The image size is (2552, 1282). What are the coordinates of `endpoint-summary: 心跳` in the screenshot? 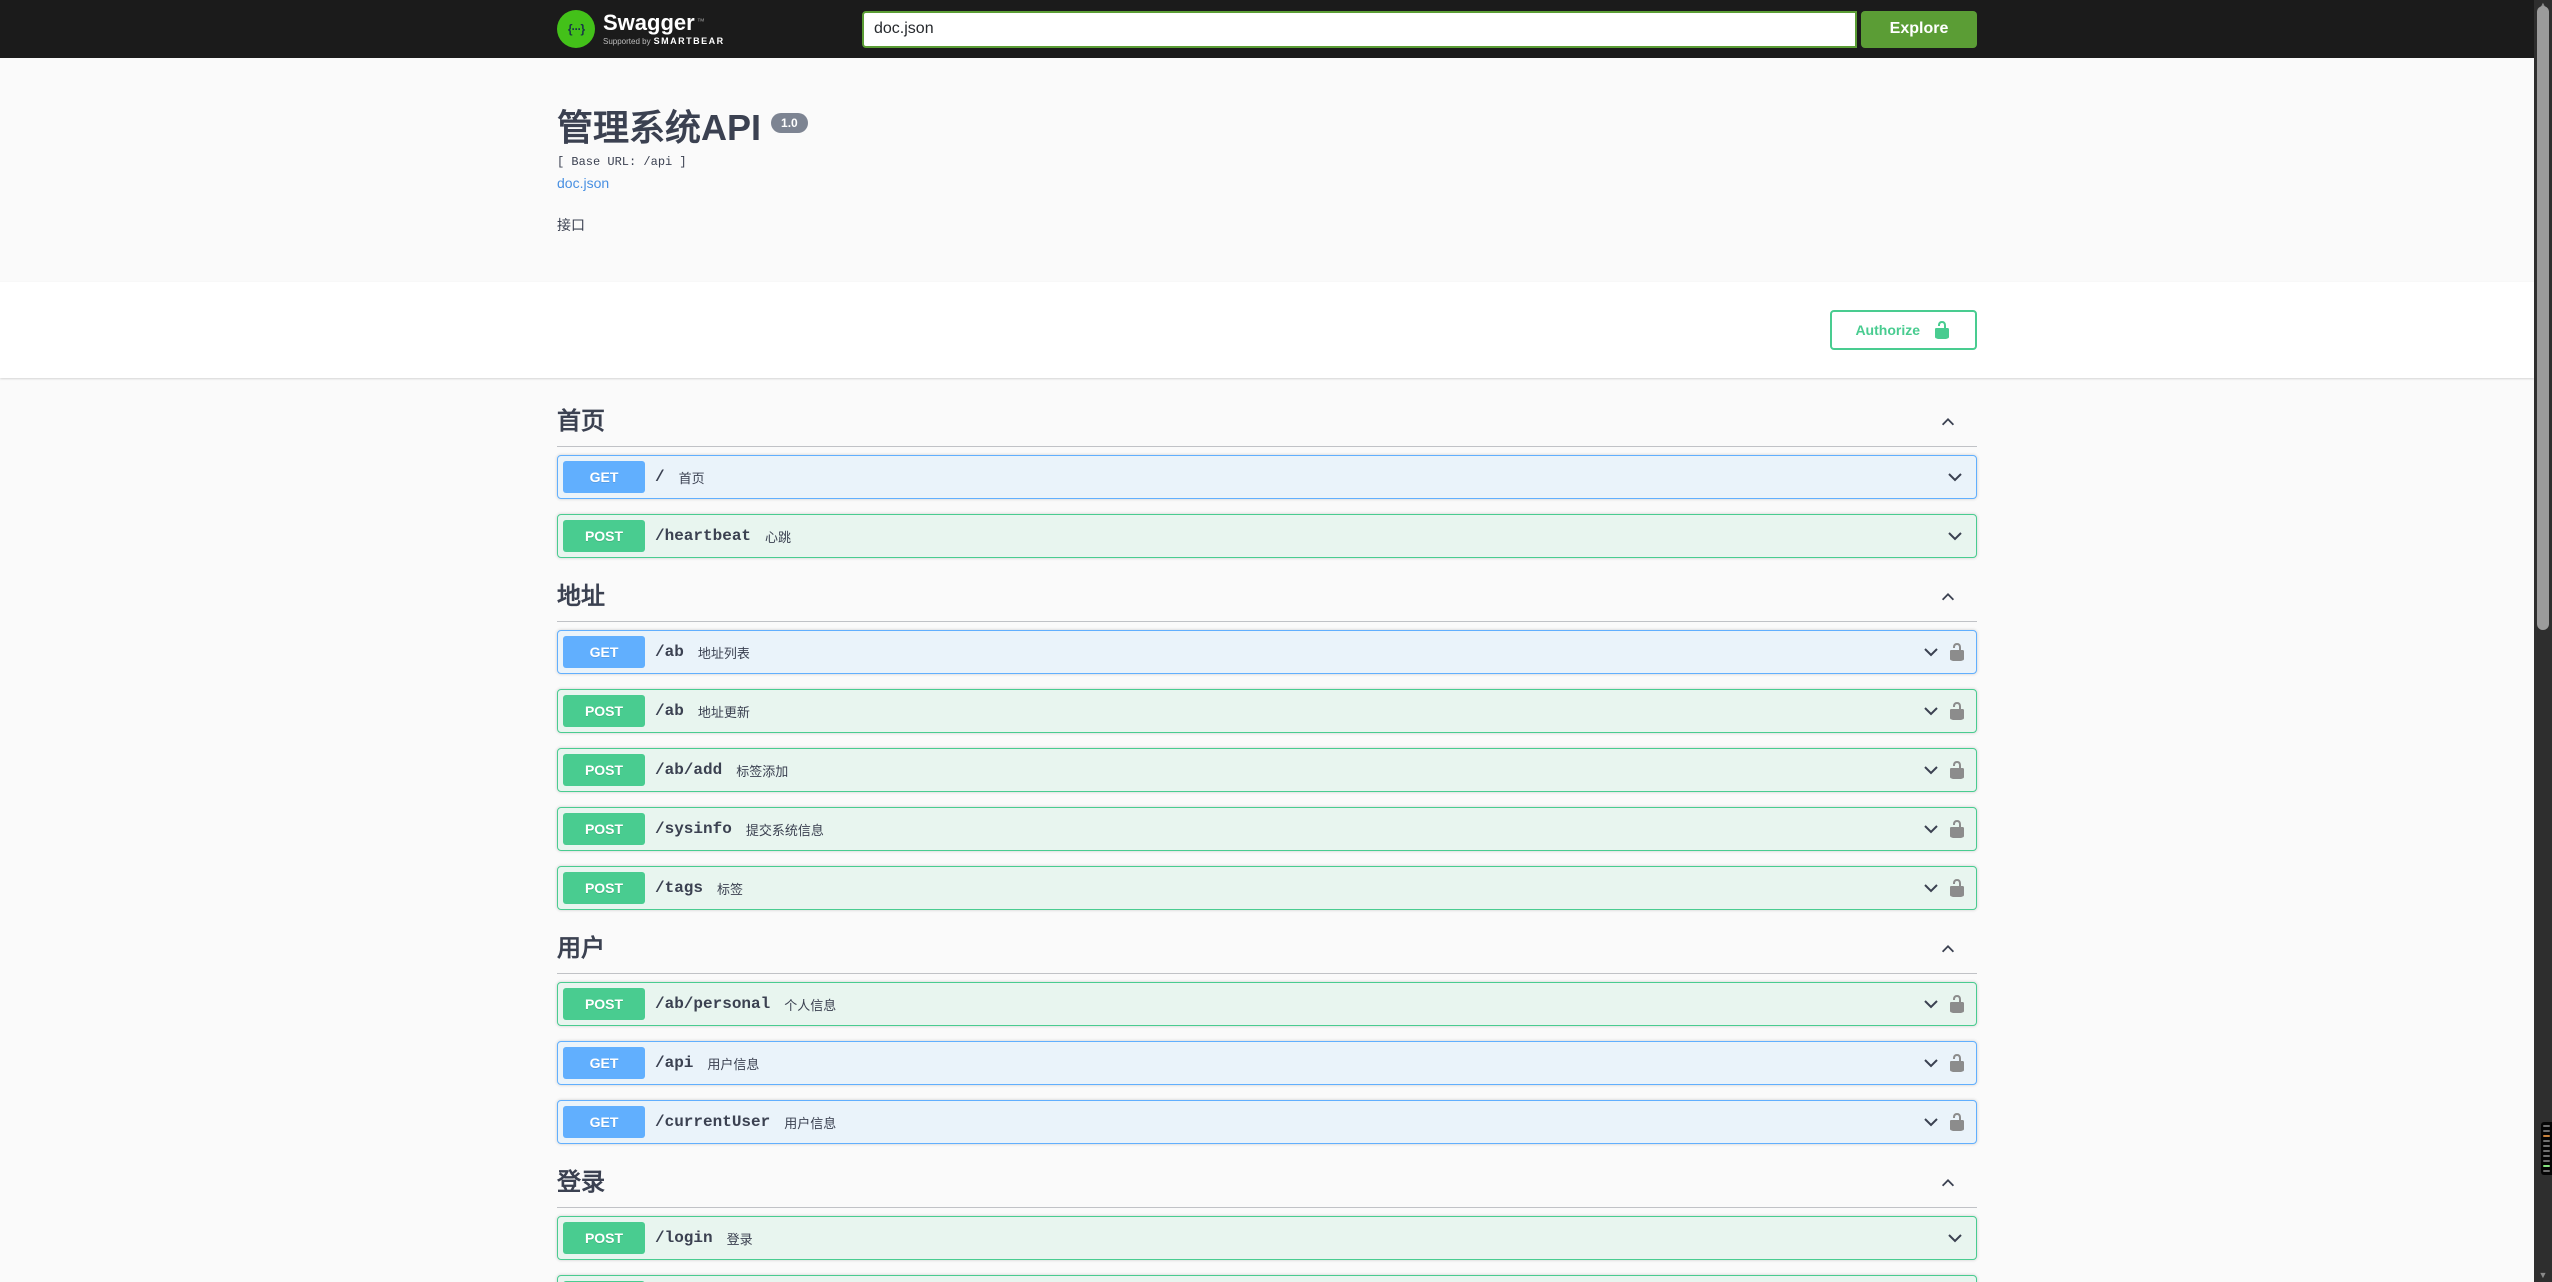 It's located at (778, 537).